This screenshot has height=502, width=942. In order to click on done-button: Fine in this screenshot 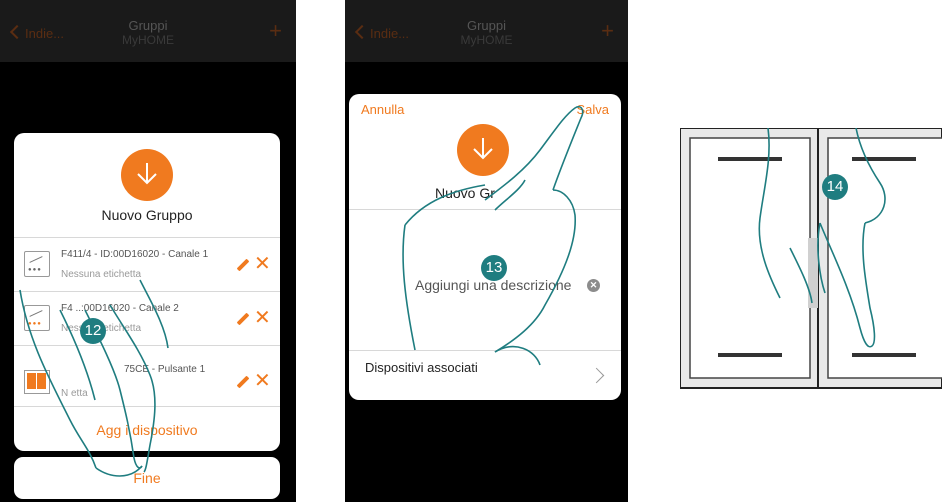, I will do `click(147, 478)`.